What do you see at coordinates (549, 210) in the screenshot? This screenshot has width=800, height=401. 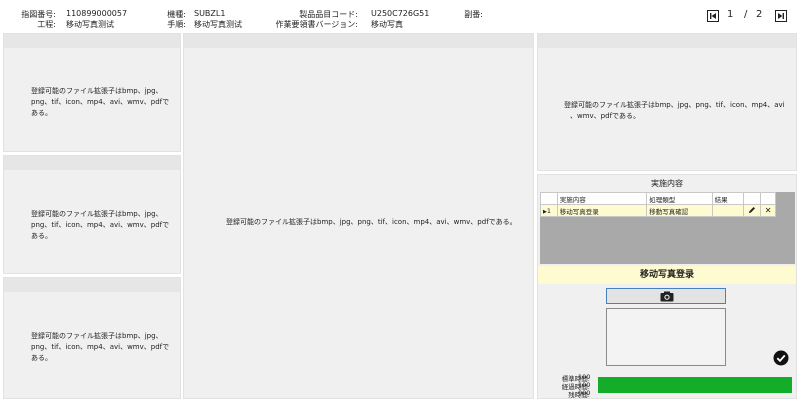 I see `row-index: ▶1` at bounding box center [549, 210].